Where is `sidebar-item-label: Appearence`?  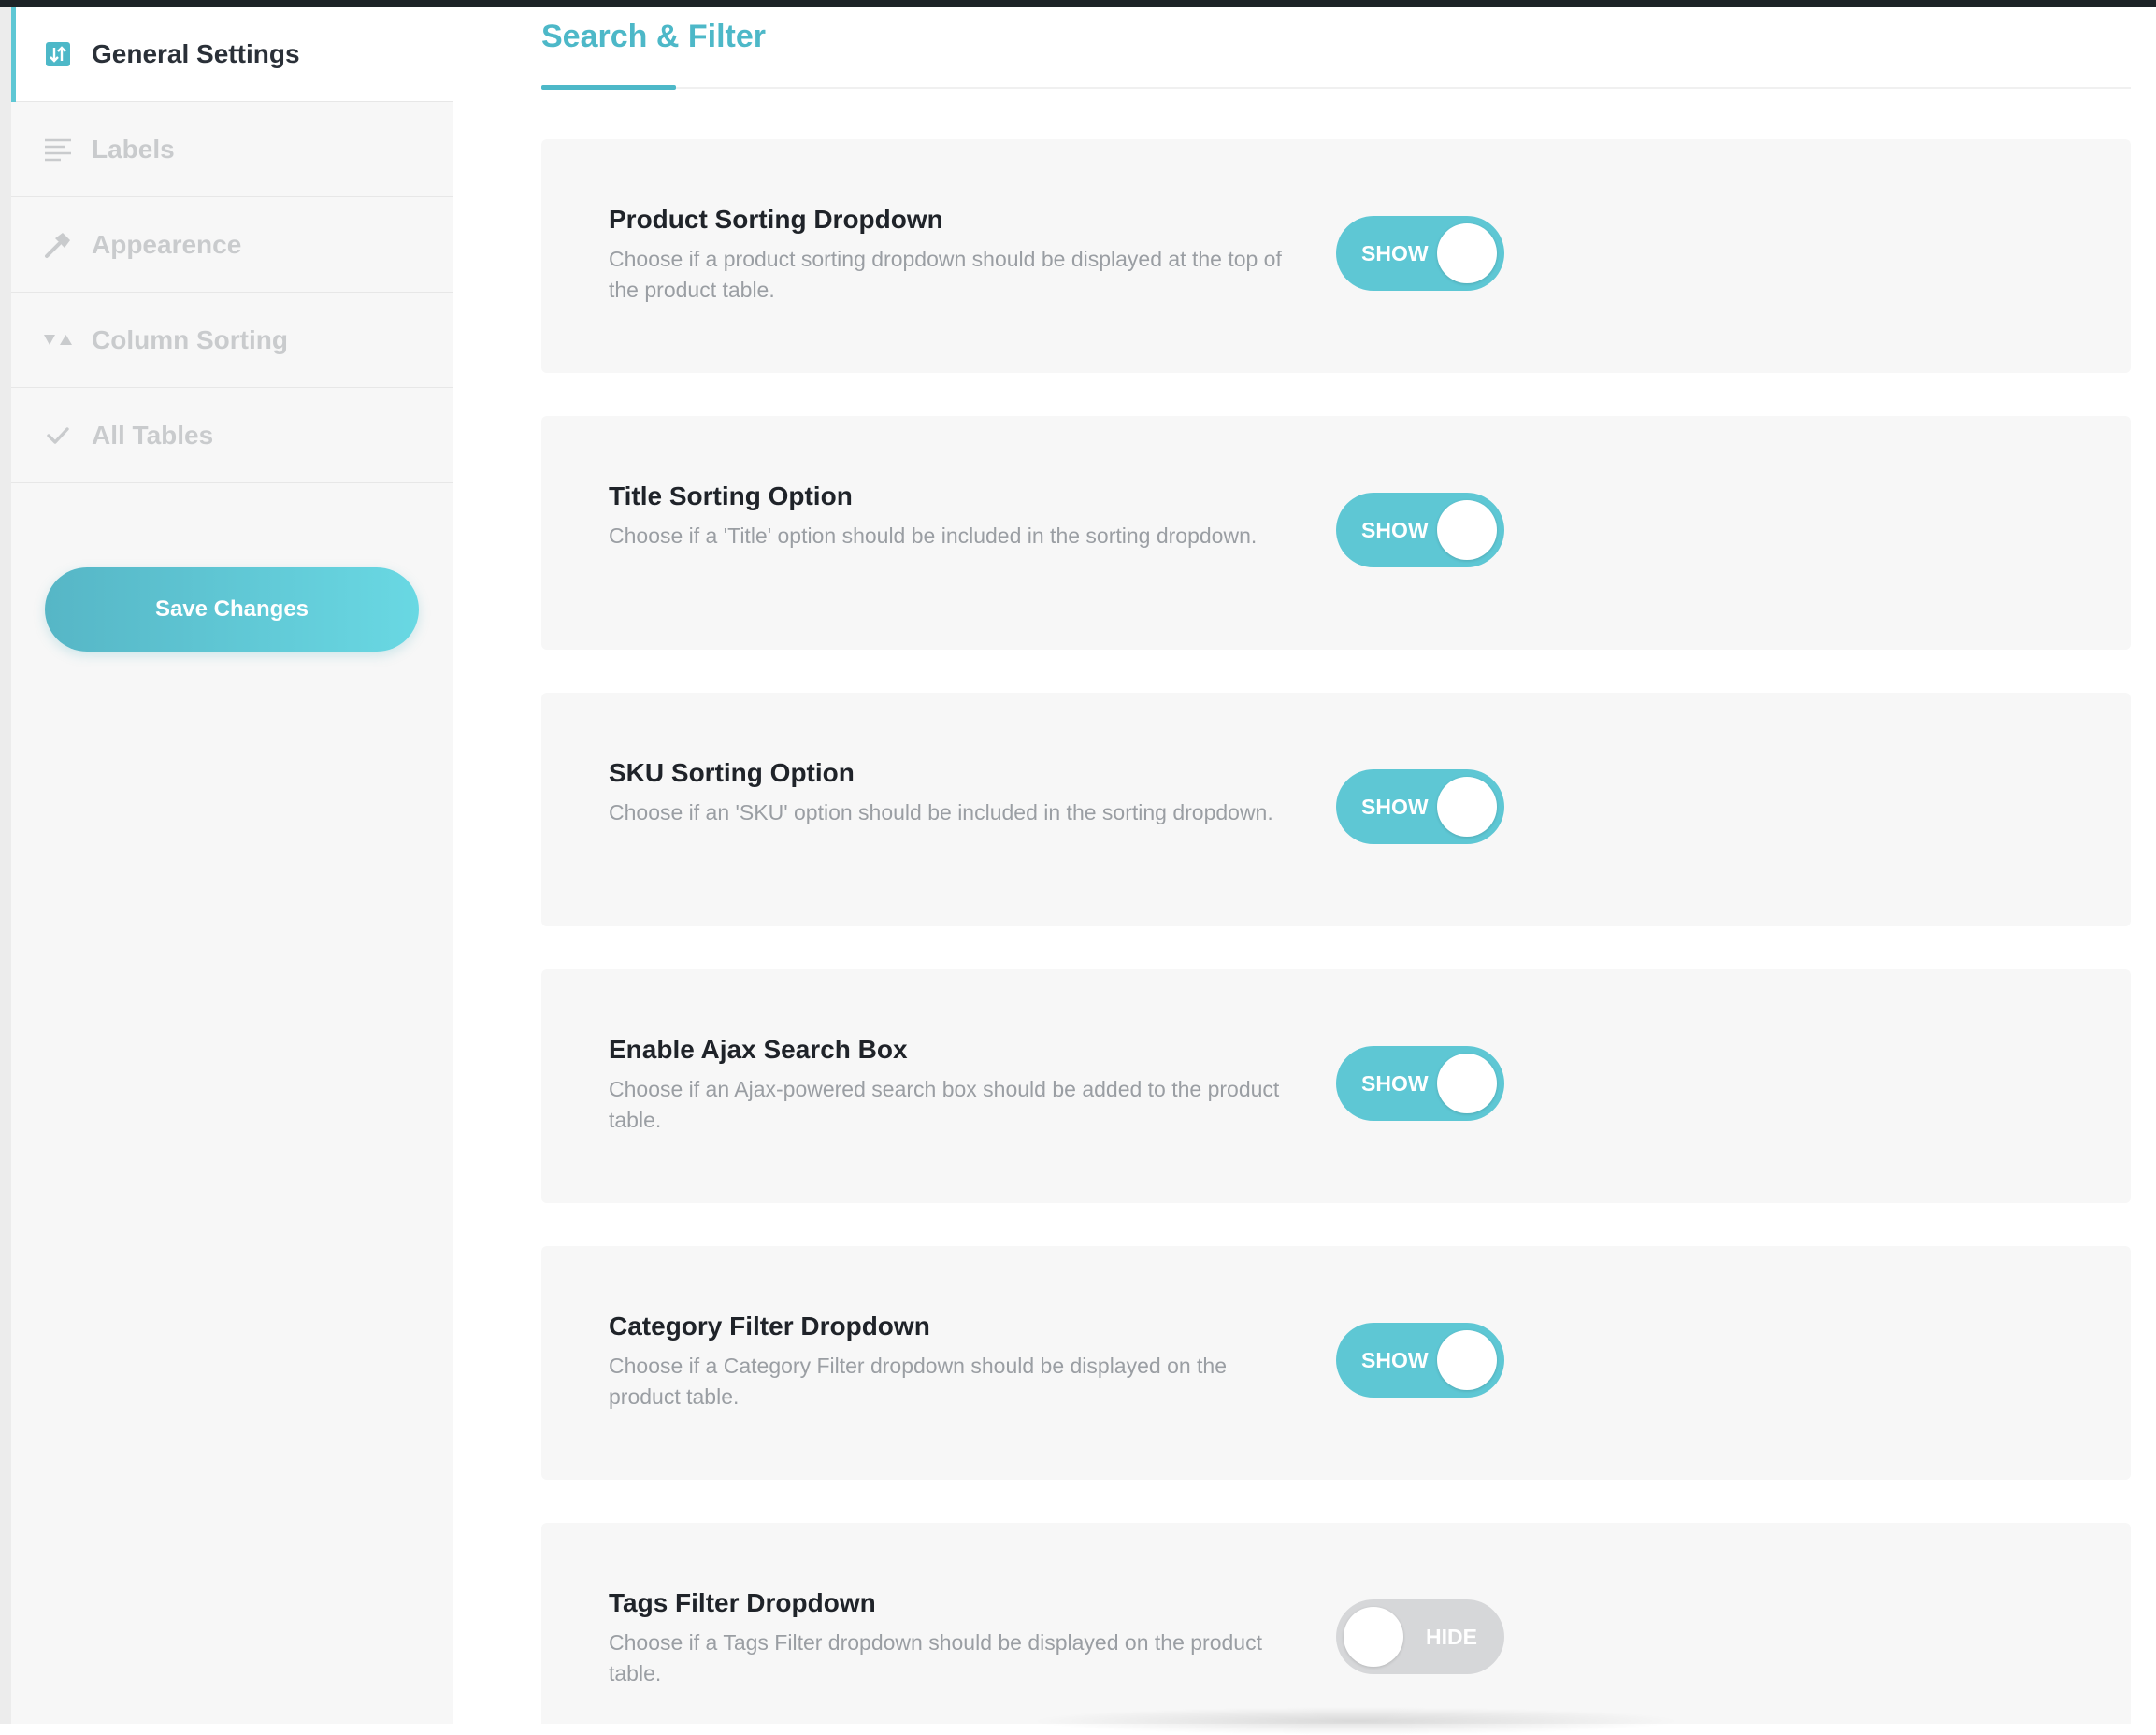 sidebar-item-label: Appearence is located at coordinates (167, 244).